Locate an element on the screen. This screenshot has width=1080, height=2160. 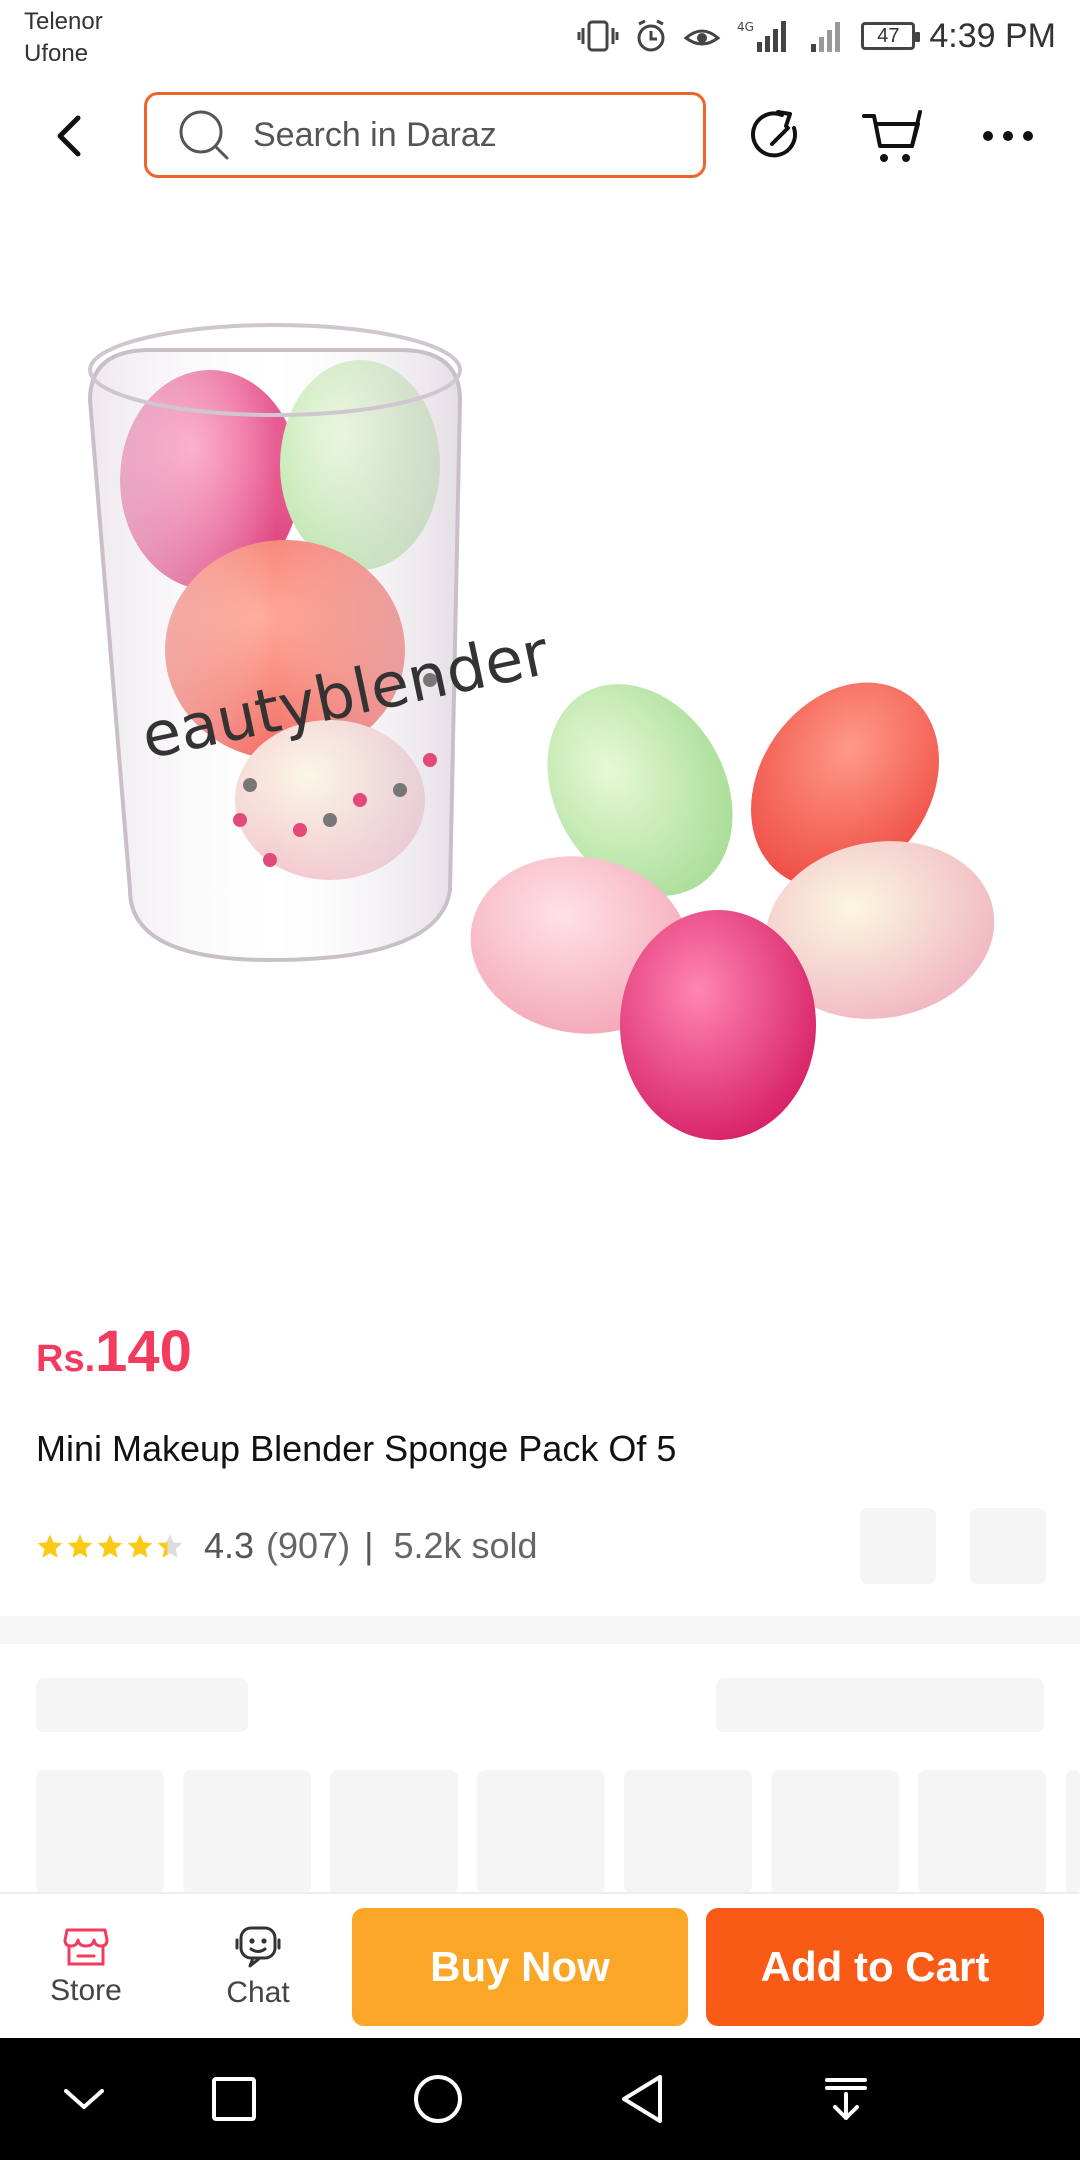
back-button is located at coordinates (70, 136).